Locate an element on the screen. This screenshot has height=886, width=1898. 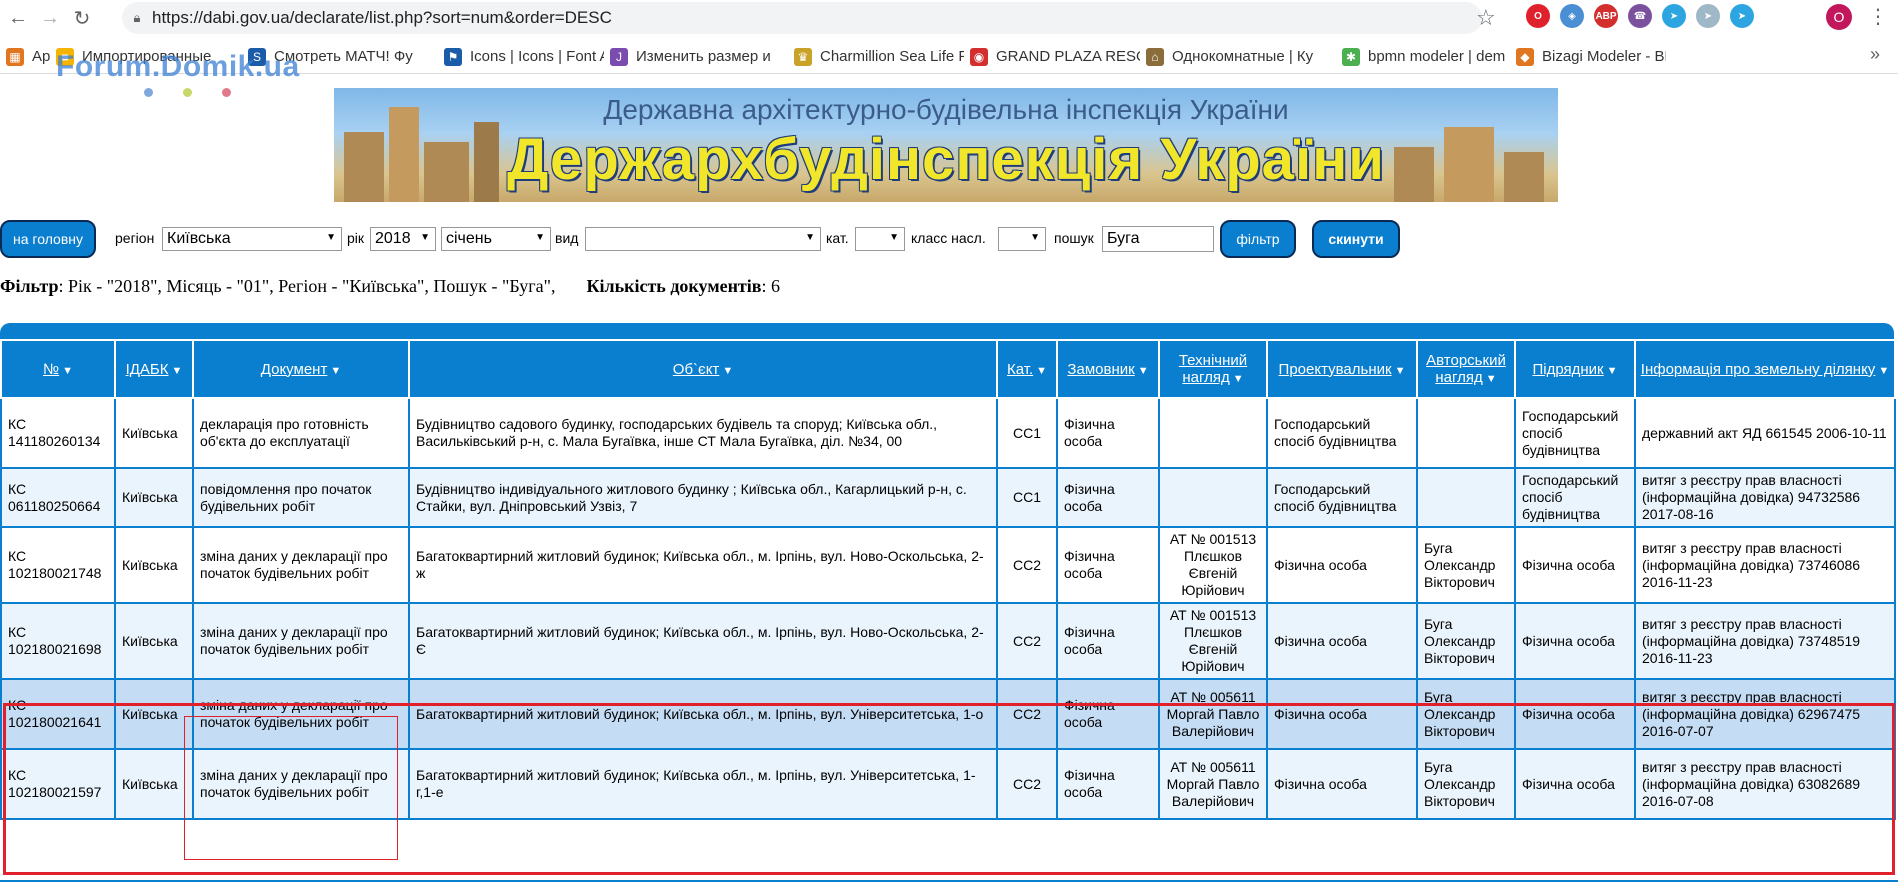
column-header-label: Документ is located at coordinates (294, 369).